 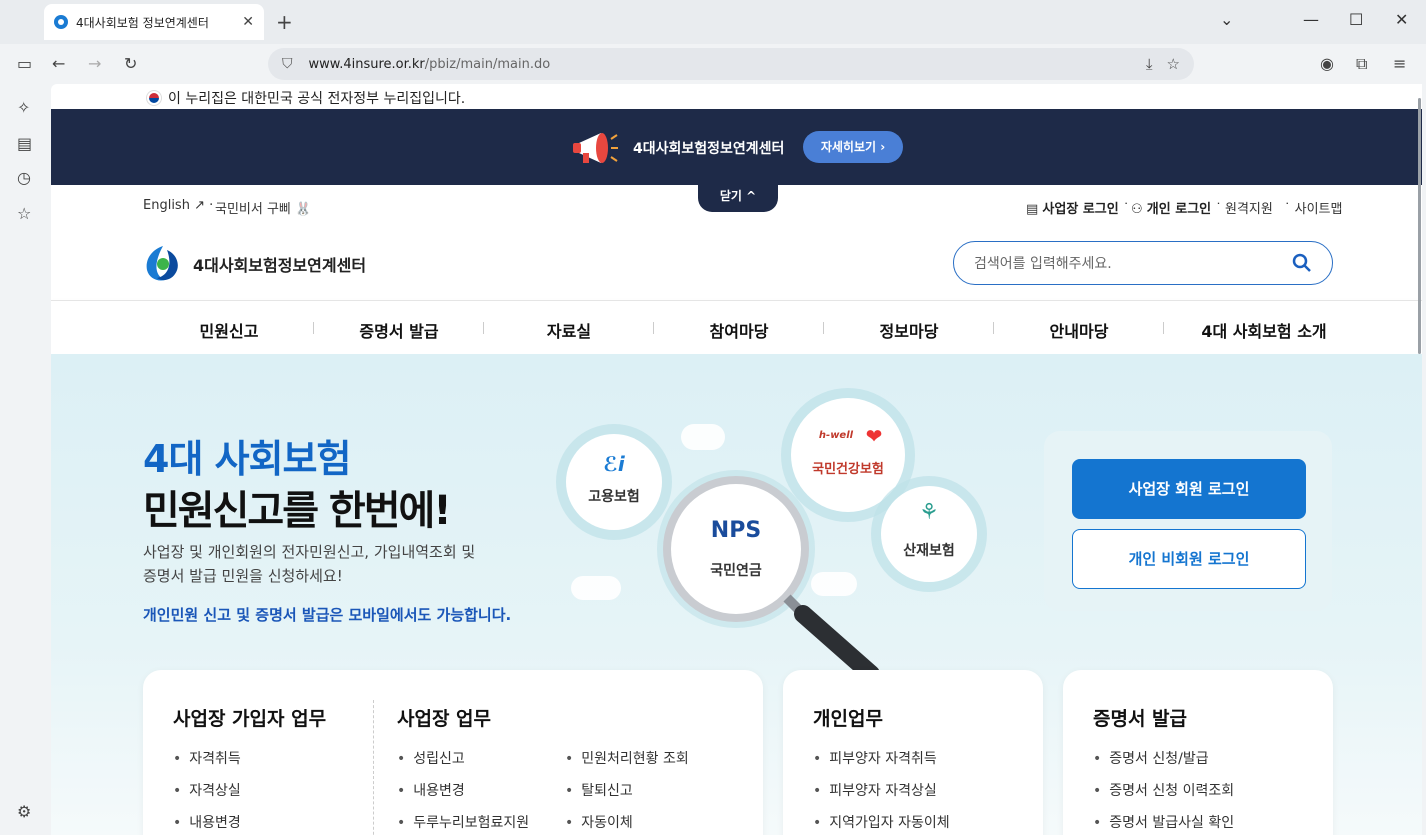 What do you see at coordinates (178, 205) in the screenshot?
I see `english-link: English ↗ ·` at bounding box center [178, 205].